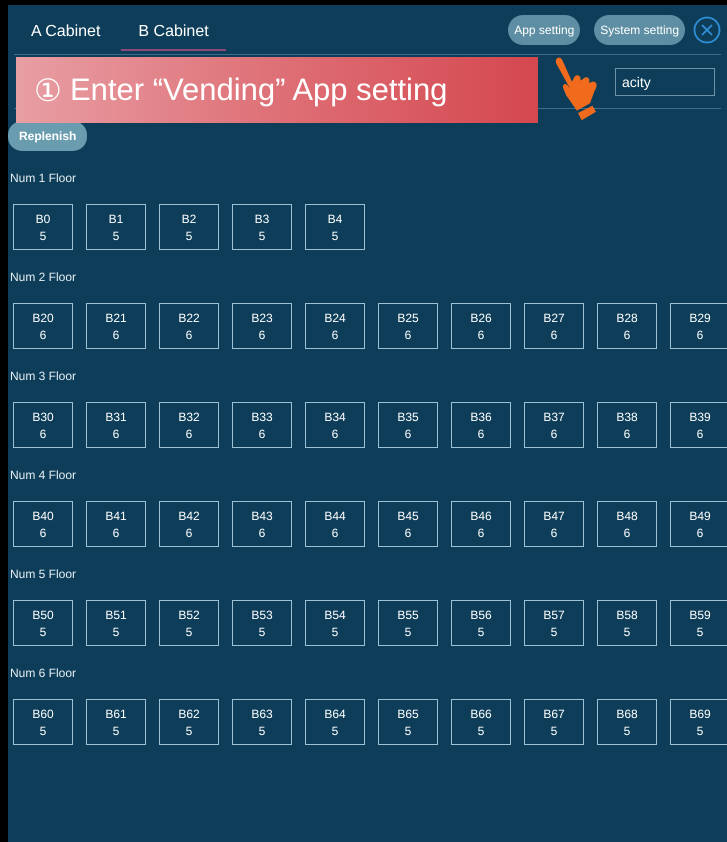 This screenshot has width=727, height=842. Describe the element at coordinates (481, 417) in the screenshot. I see `slot-code: B36` at that location.